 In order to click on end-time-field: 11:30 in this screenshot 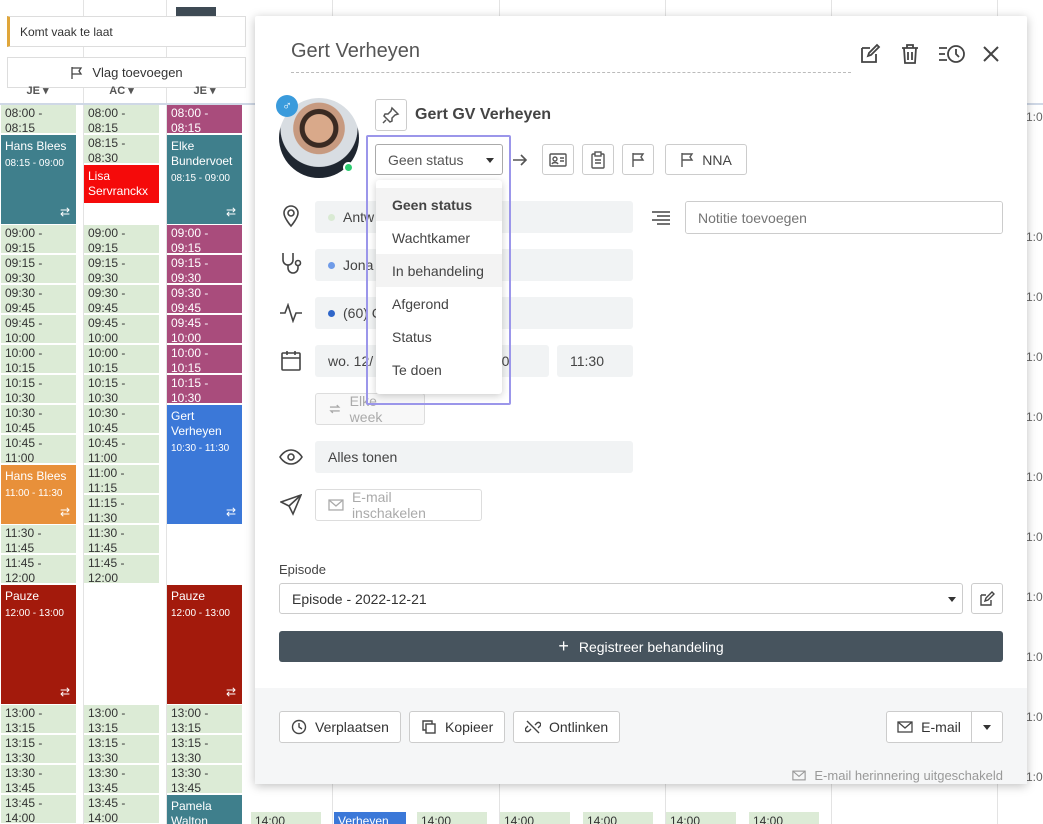, I will do `click(595, 361)`.